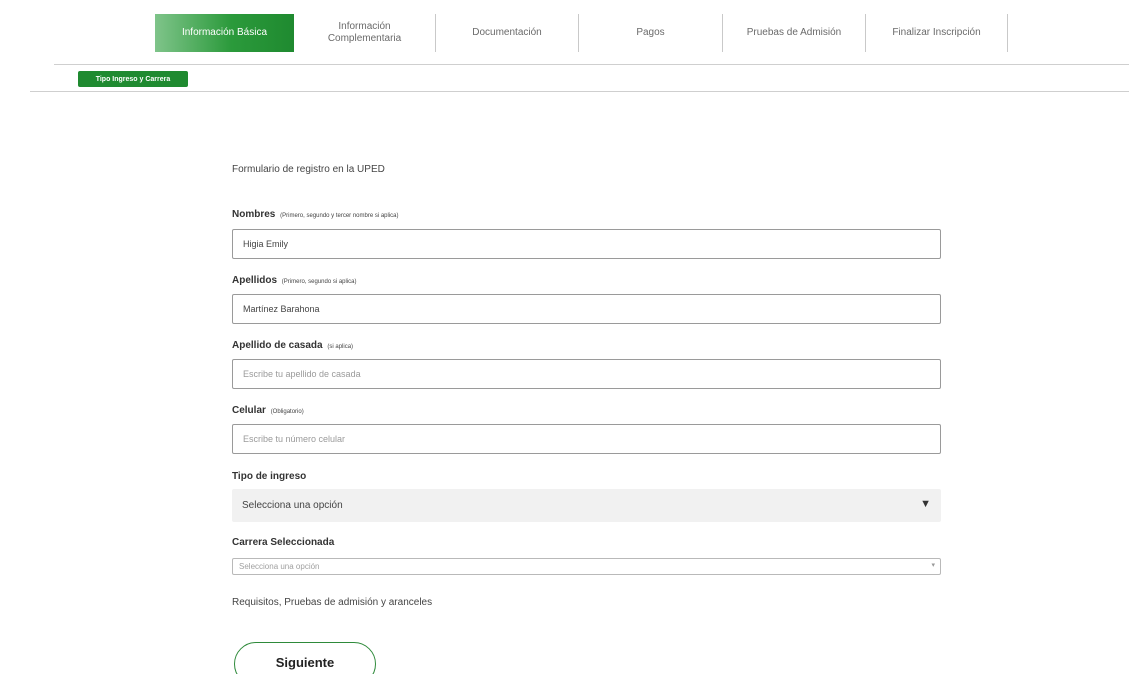  I want to click on tab-label-line1: Información, so click(364, 26).